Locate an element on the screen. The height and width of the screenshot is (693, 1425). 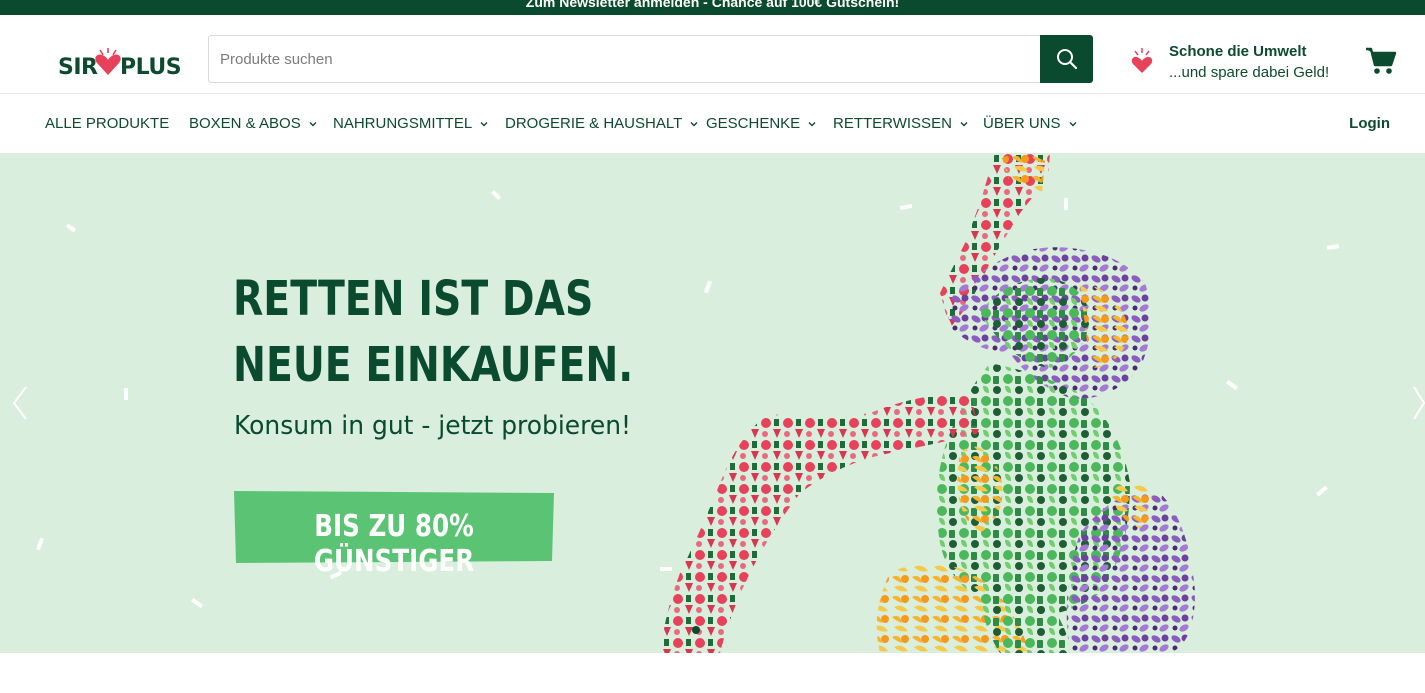
chevron-left-icon is located at coordinates (19, 403).